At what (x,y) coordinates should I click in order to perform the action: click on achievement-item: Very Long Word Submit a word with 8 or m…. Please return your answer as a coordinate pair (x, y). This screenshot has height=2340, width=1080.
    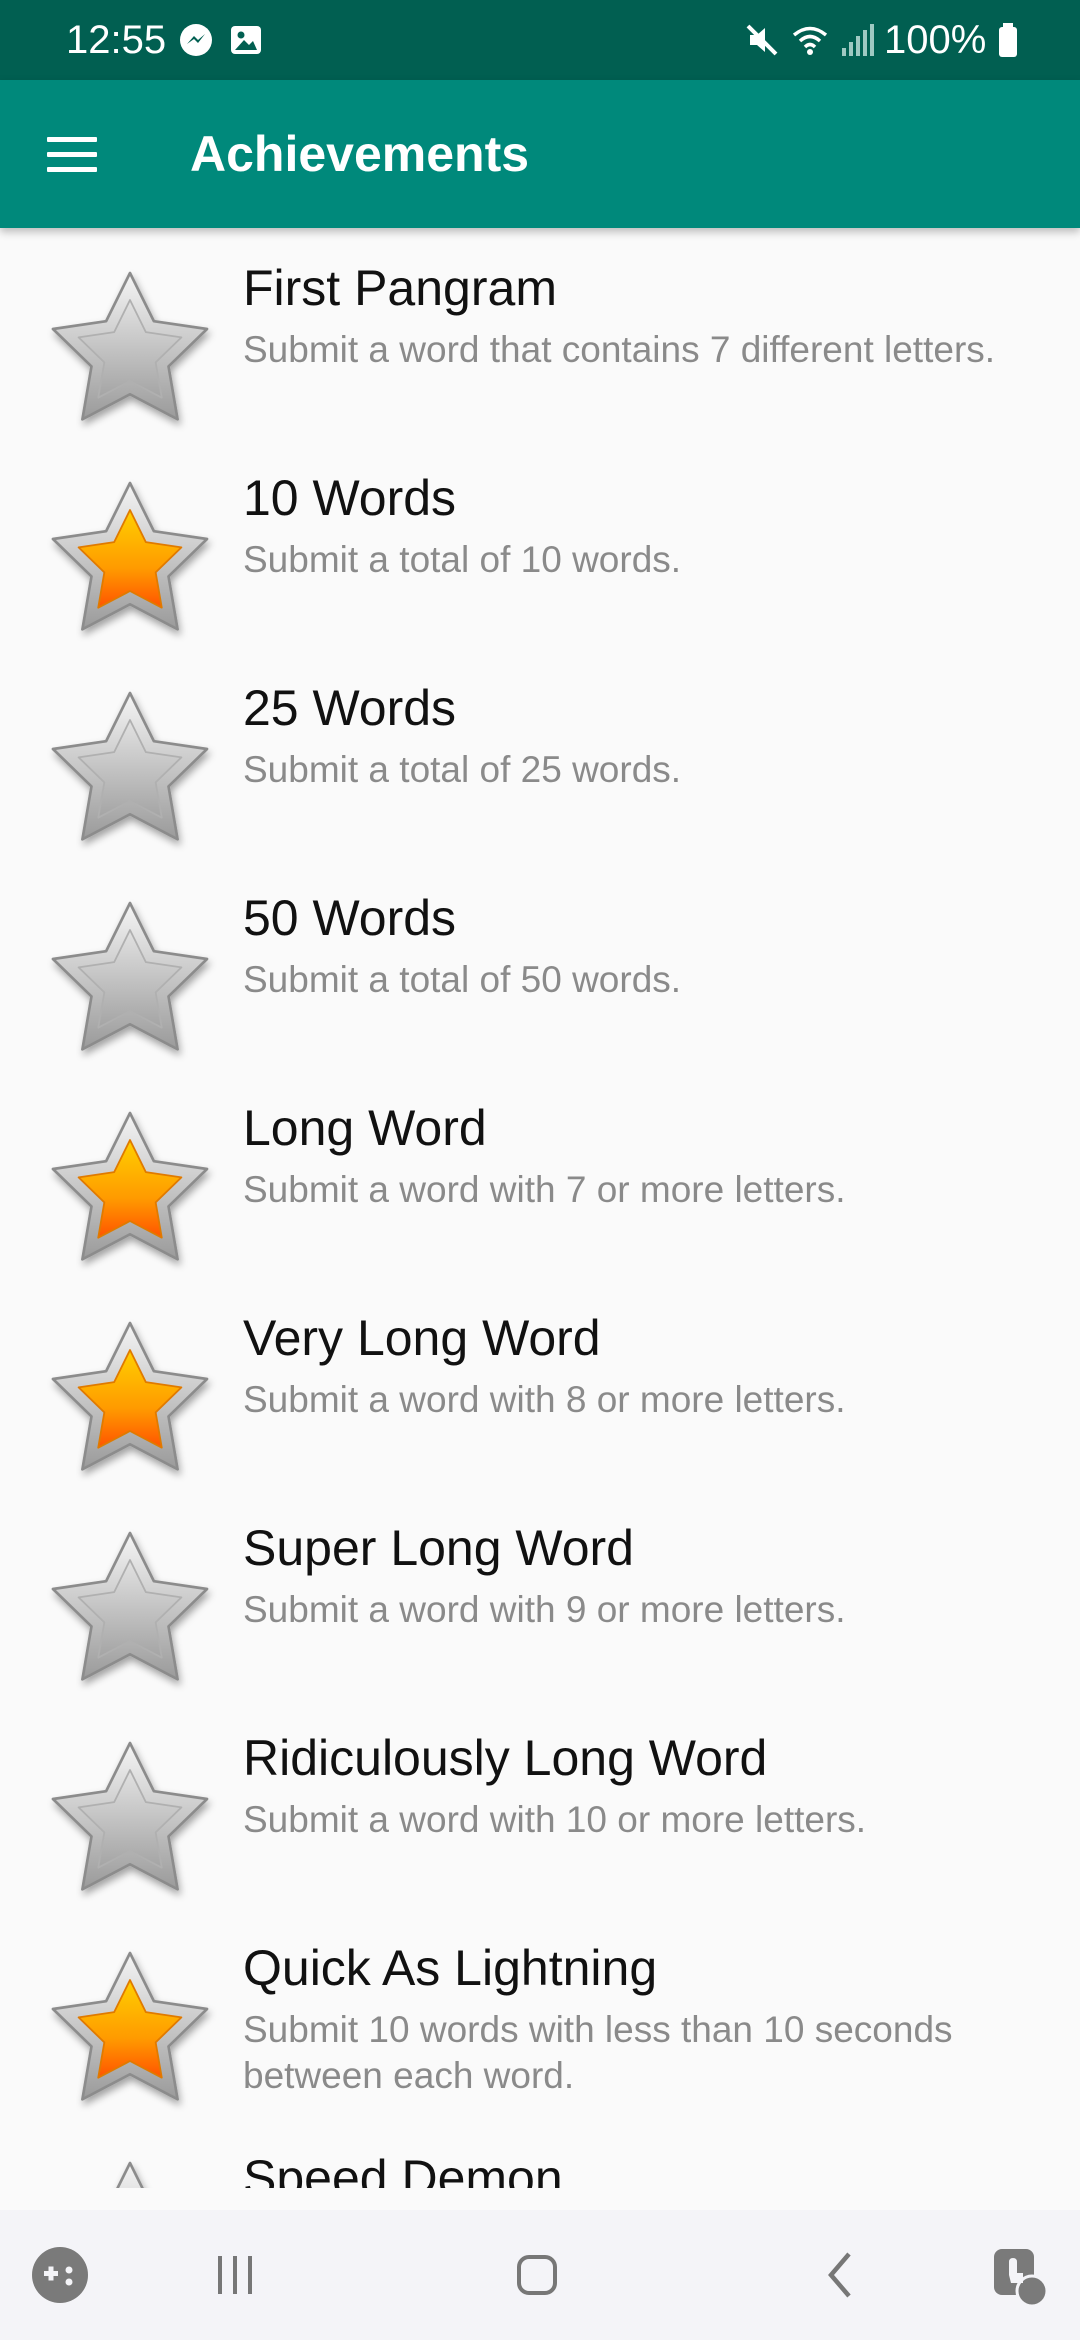
    Looking at the image, I should click on (540, 1383).